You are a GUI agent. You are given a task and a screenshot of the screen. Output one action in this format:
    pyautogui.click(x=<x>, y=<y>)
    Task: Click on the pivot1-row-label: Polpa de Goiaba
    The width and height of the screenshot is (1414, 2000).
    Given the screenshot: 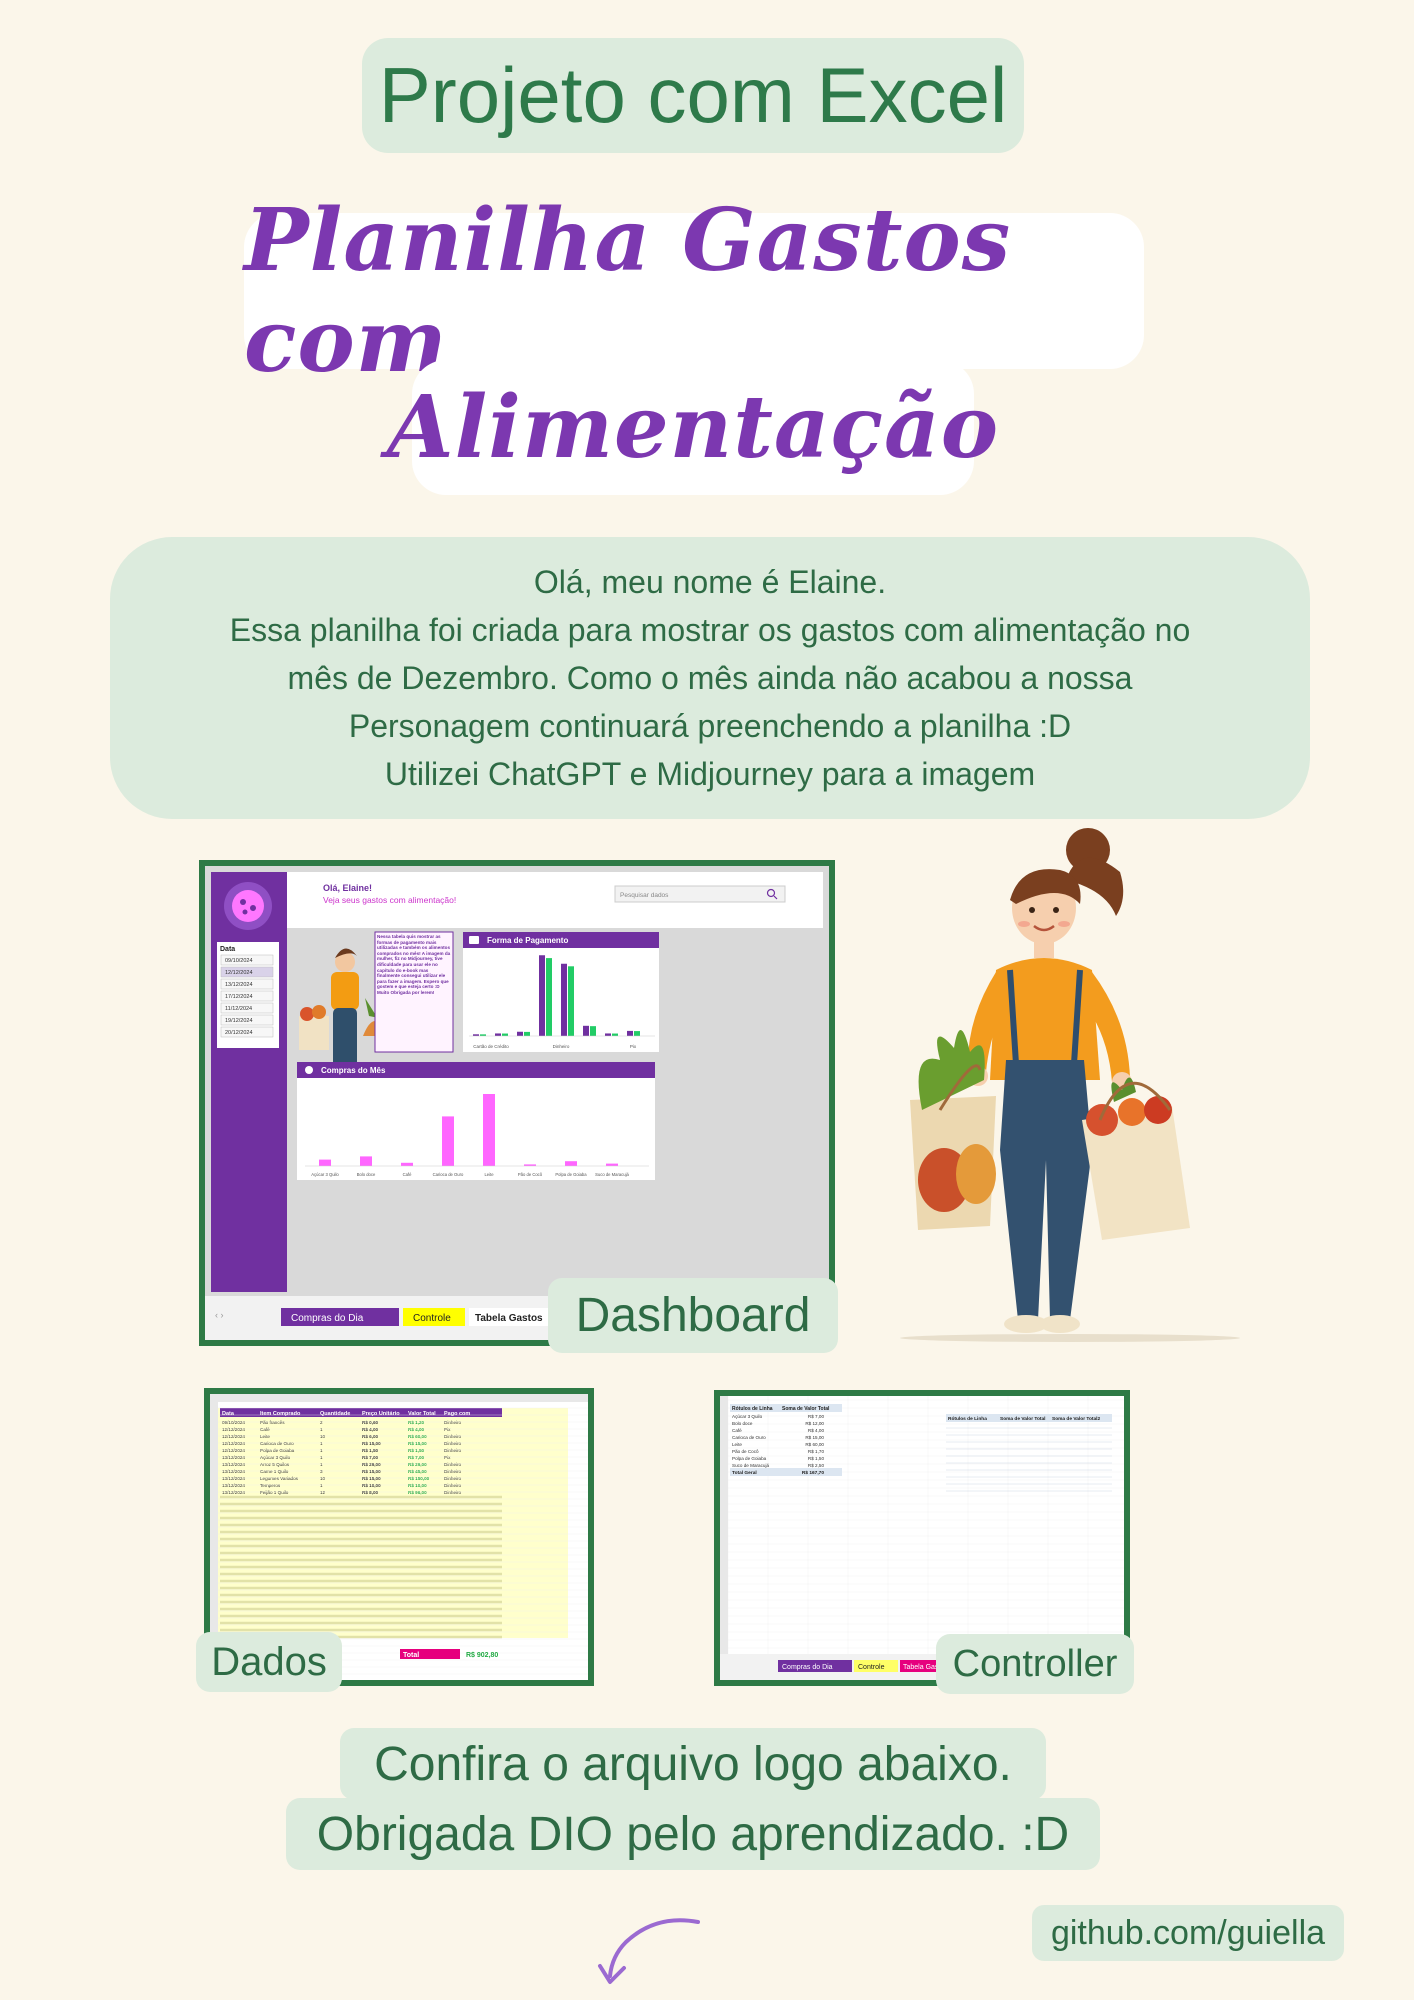 What is the action you would take?
    pyautogui.click(x=749, y=1458)
    